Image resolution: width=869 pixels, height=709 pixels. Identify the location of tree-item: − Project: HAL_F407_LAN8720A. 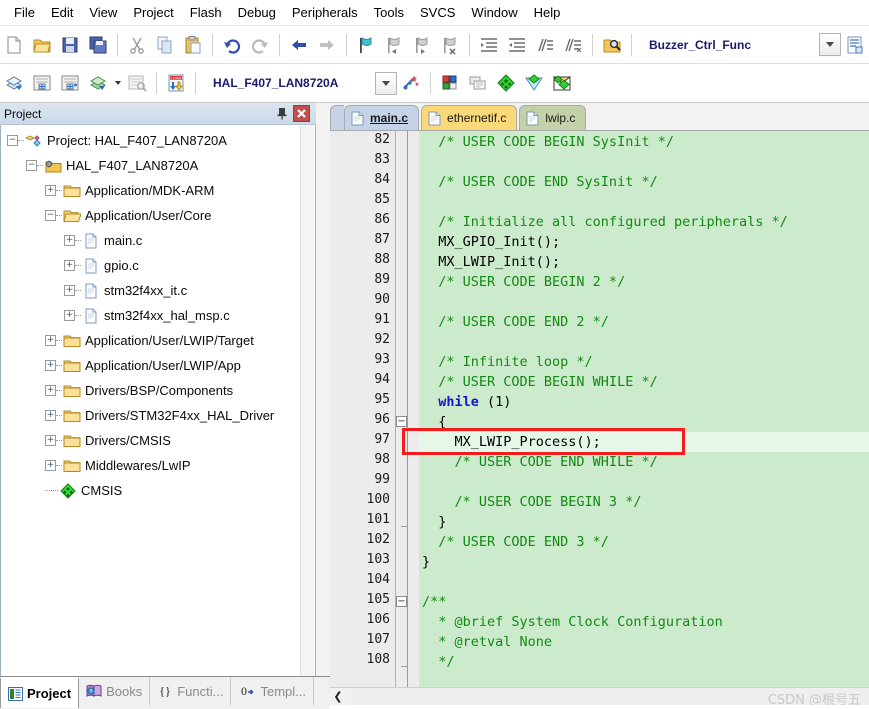
(156, 140).